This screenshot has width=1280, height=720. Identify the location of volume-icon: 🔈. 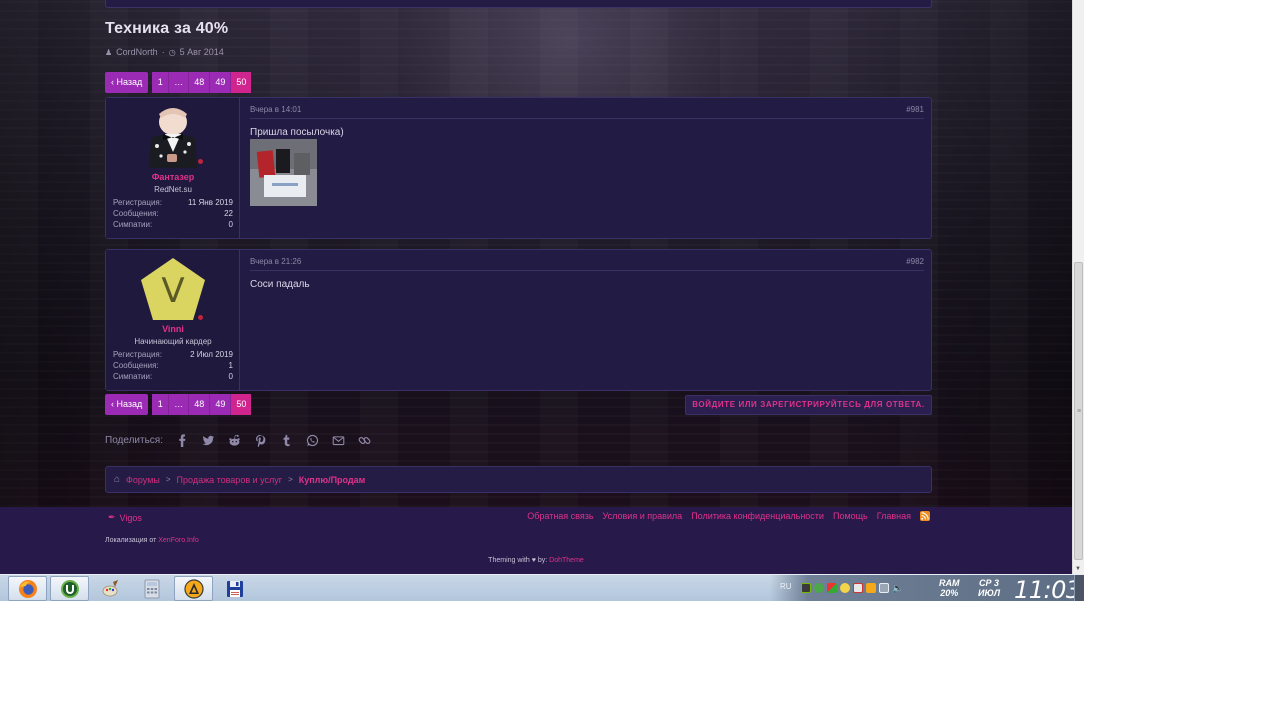
(897, 588).